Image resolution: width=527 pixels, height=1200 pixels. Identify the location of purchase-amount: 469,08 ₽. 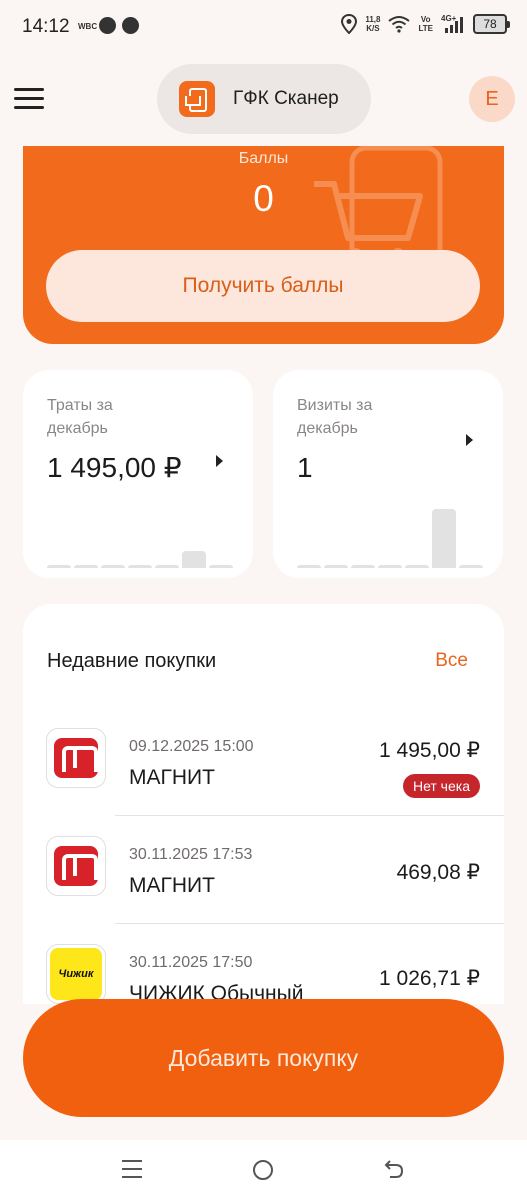
(438, 872).